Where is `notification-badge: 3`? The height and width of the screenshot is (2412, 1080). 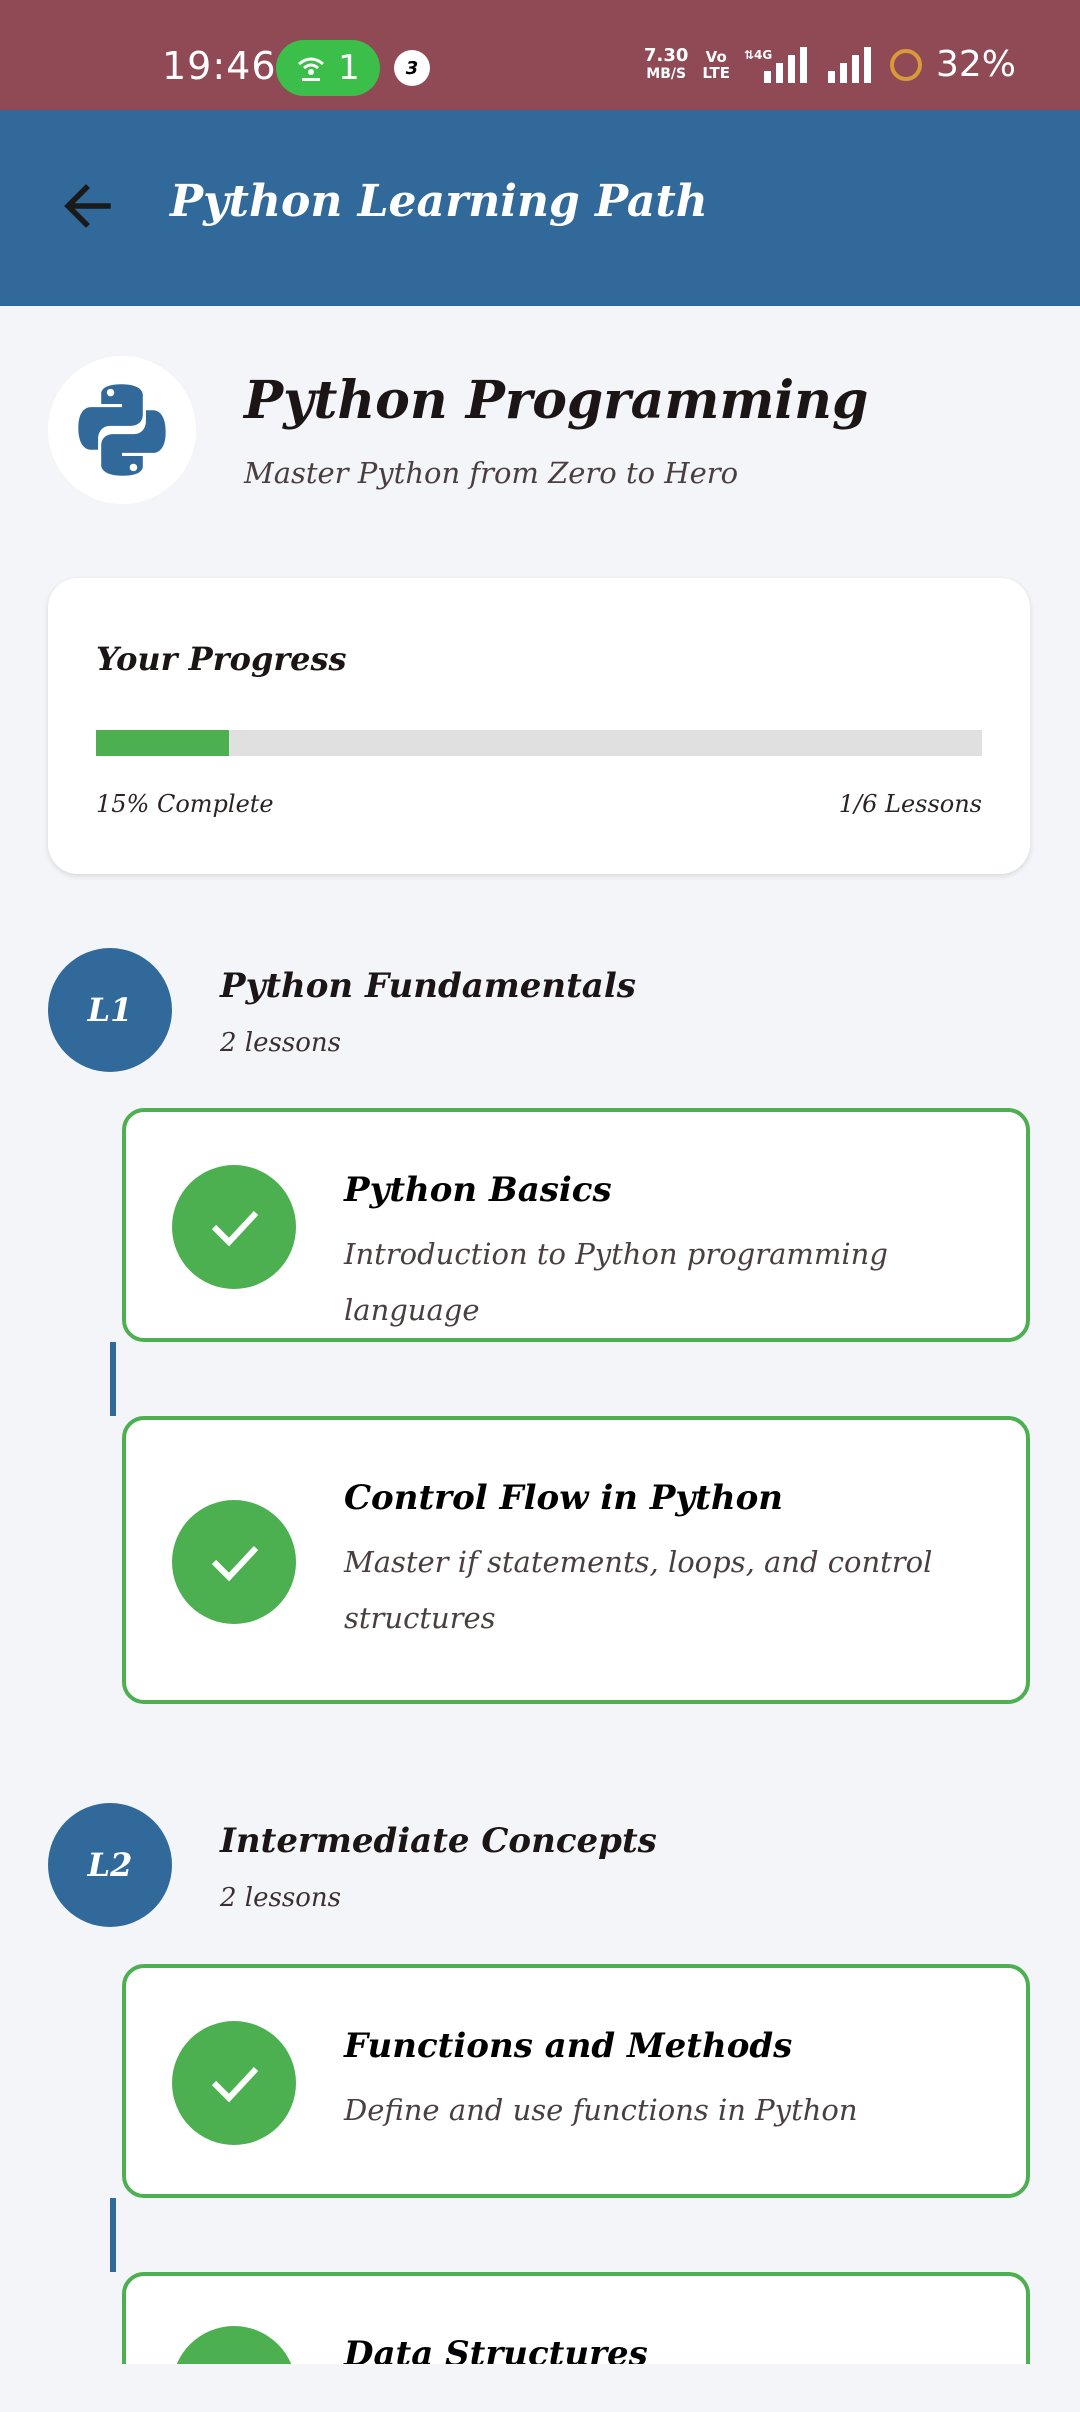
notification-badge: 3 is located at coordinates (412, 68).